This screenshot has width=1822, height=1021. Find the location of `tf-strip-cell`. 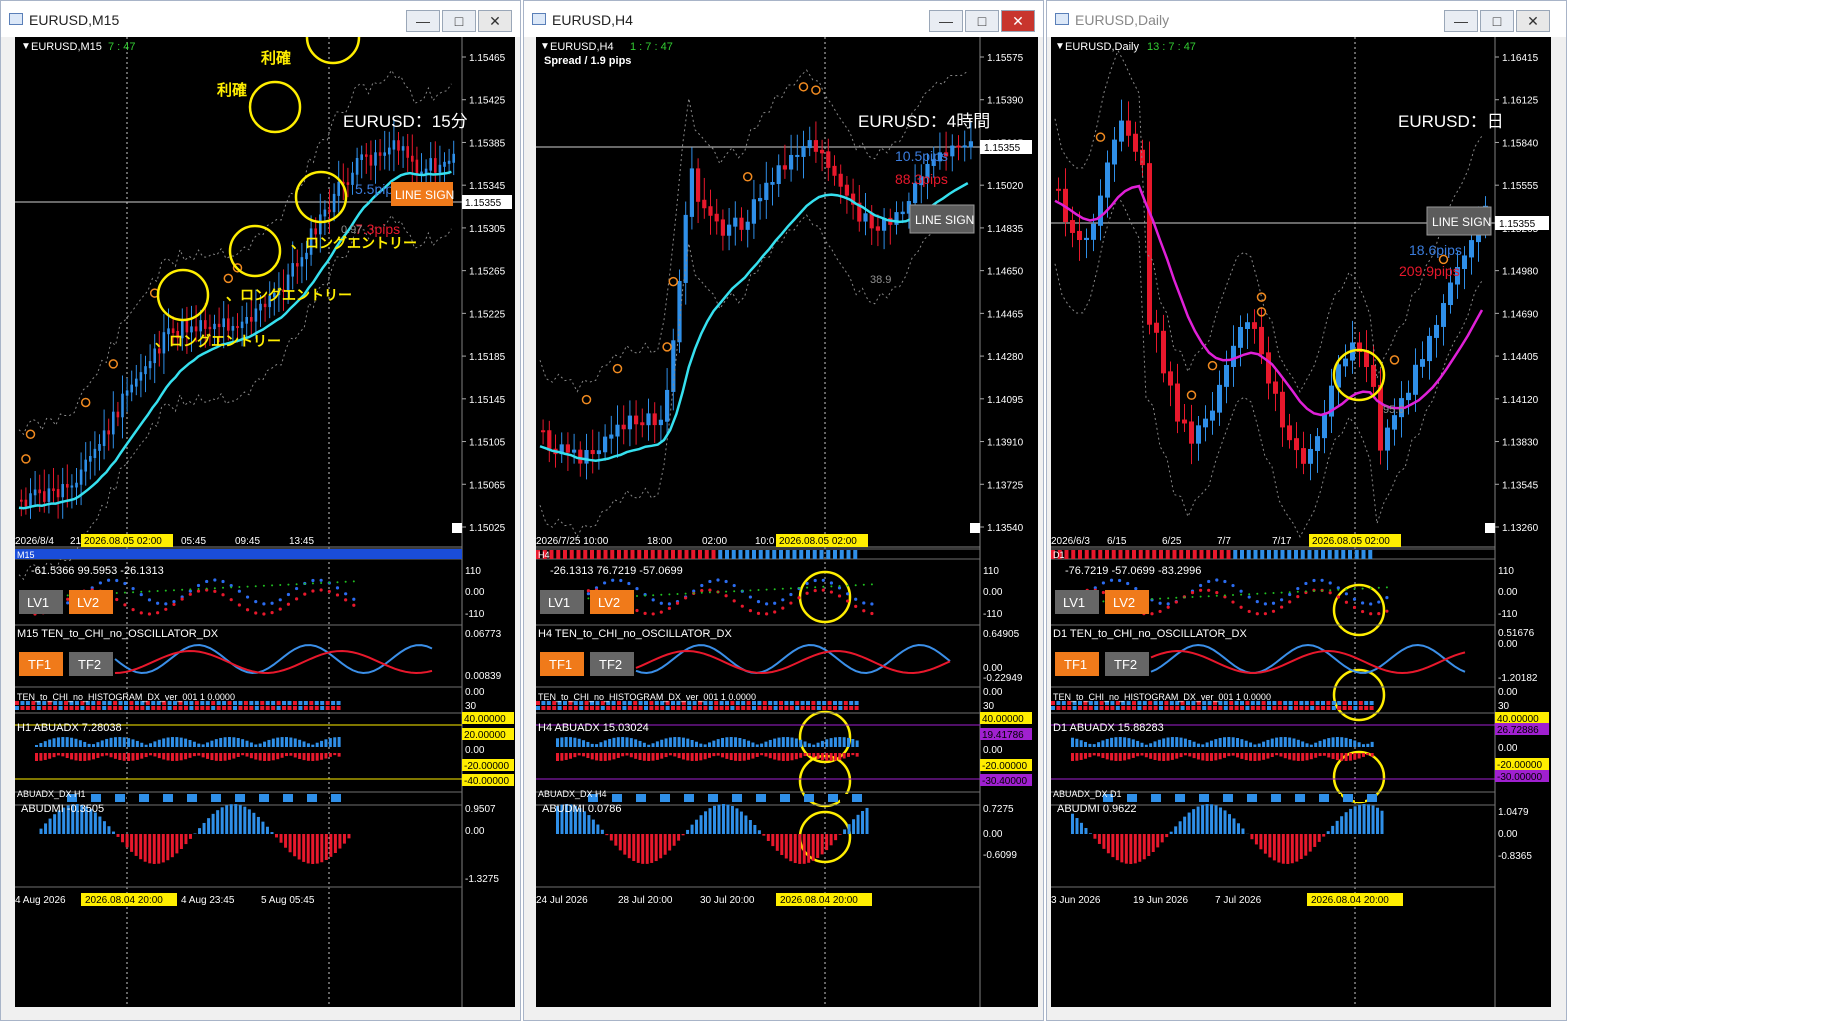

tf-strip-cell is located at coordinates (565, 554).